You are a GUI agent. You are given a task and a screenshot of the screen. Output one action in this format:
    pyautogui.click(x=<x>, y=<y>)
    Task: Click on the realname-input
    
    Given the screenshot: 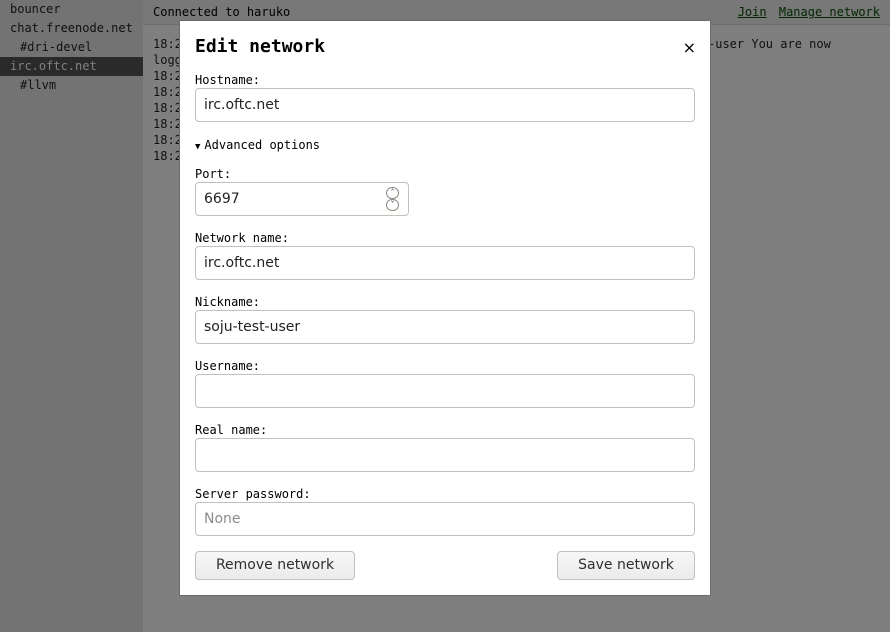 What is the action you would take?
    pyautogui.click(x=445, y=455)
    